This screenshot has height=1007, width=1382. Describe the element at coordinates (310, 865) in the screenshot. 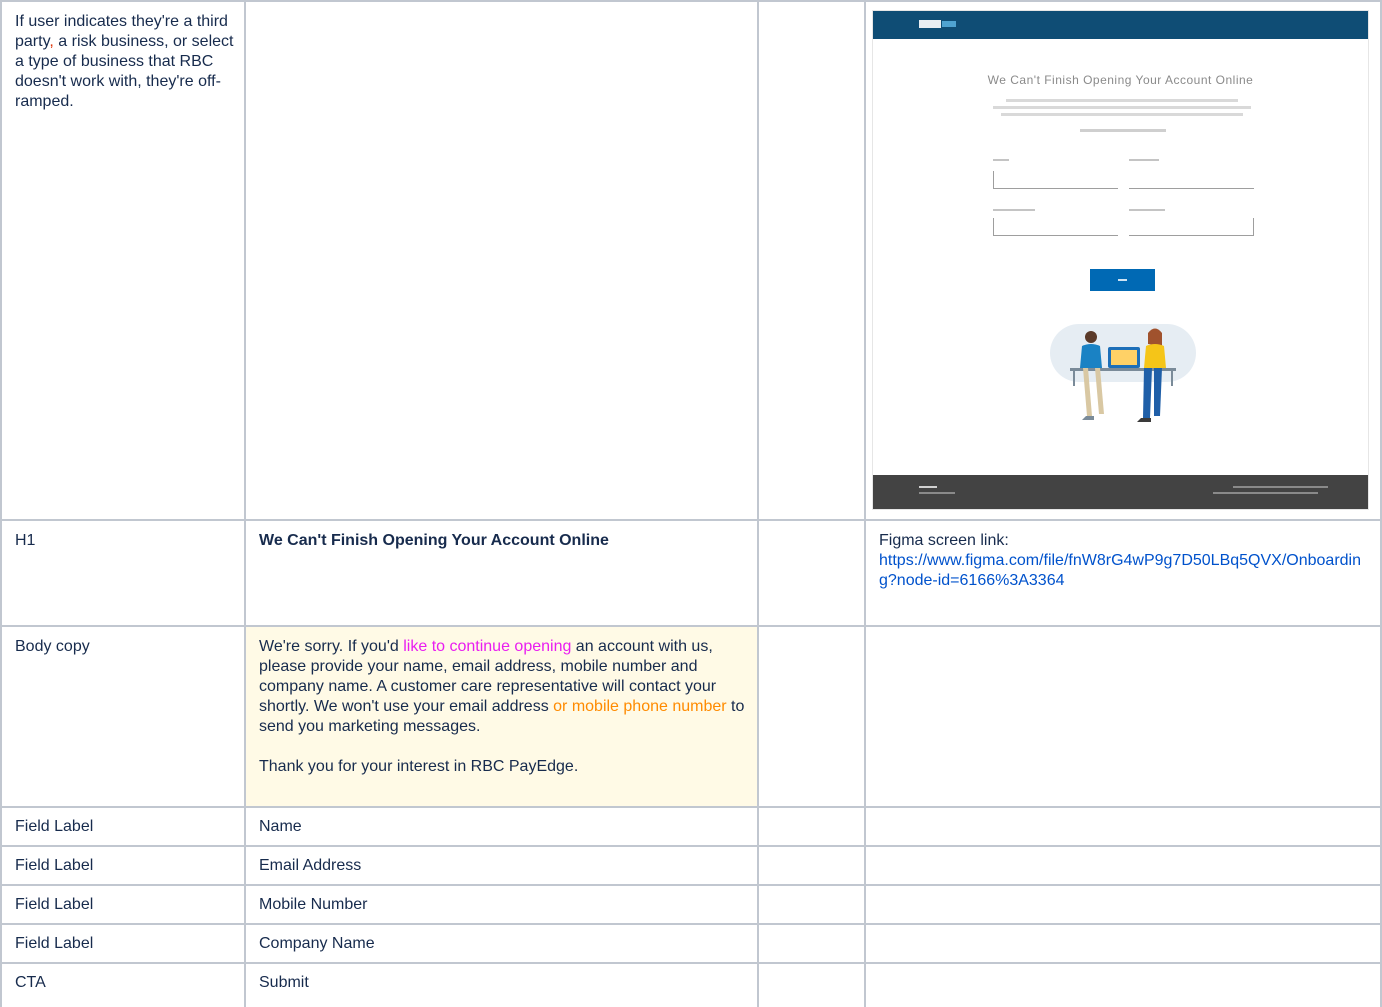

I see `field-label-email: Email Address` at that location.